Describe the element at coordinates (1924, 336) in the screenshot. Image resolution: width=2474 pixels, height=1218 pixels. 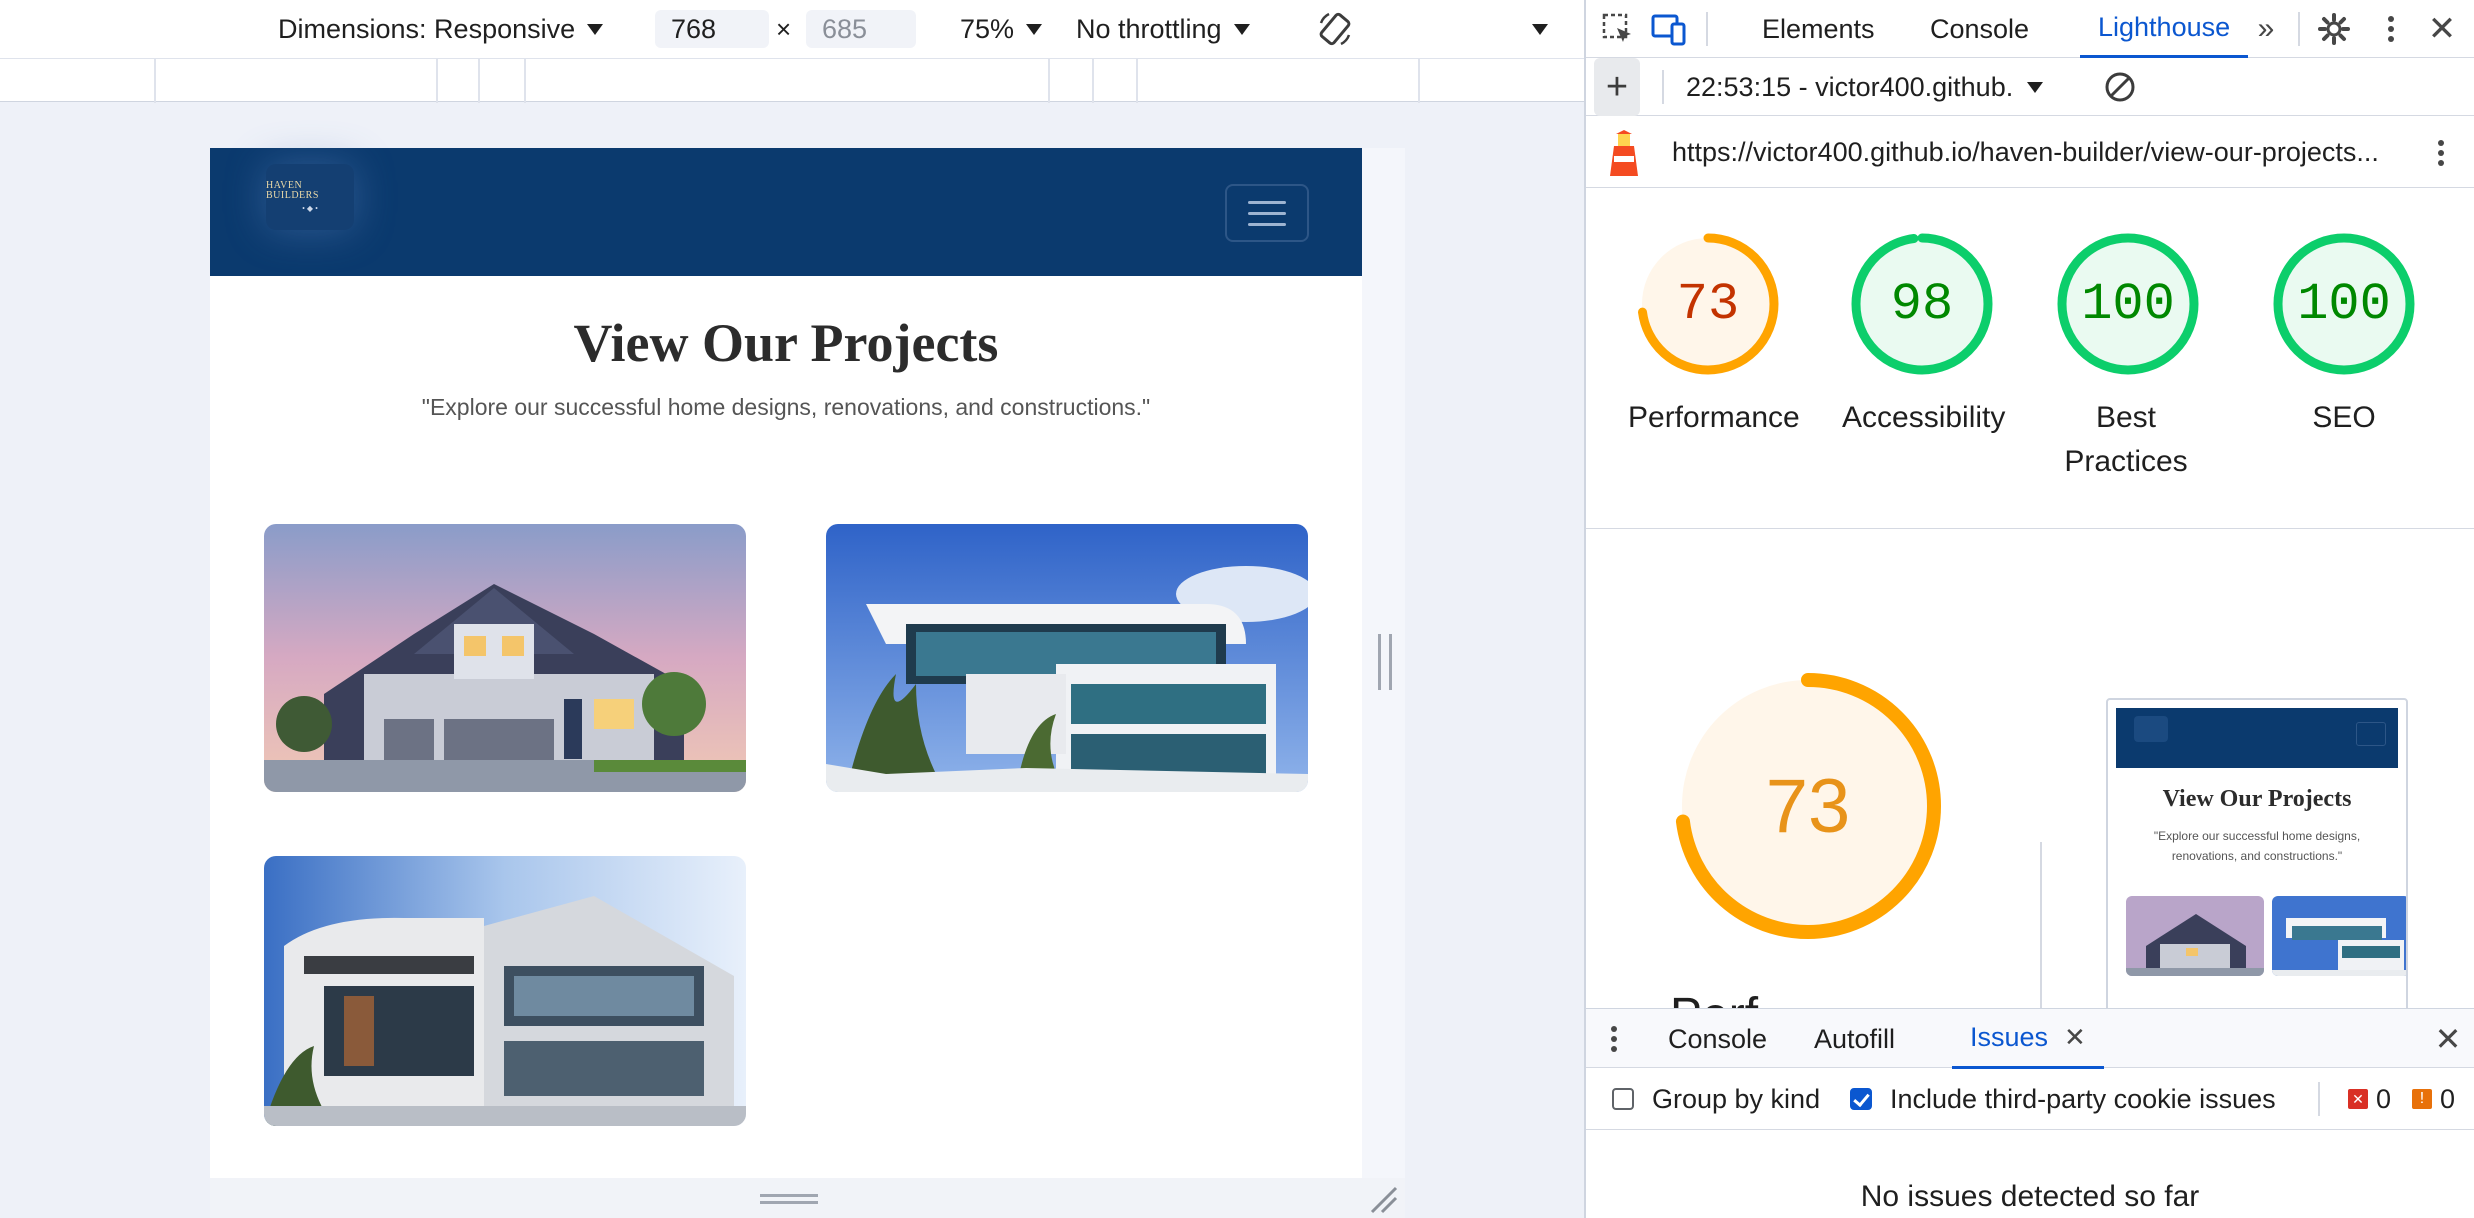
I see `score-gauge-accessibility: 98 Accessibility` at that location.